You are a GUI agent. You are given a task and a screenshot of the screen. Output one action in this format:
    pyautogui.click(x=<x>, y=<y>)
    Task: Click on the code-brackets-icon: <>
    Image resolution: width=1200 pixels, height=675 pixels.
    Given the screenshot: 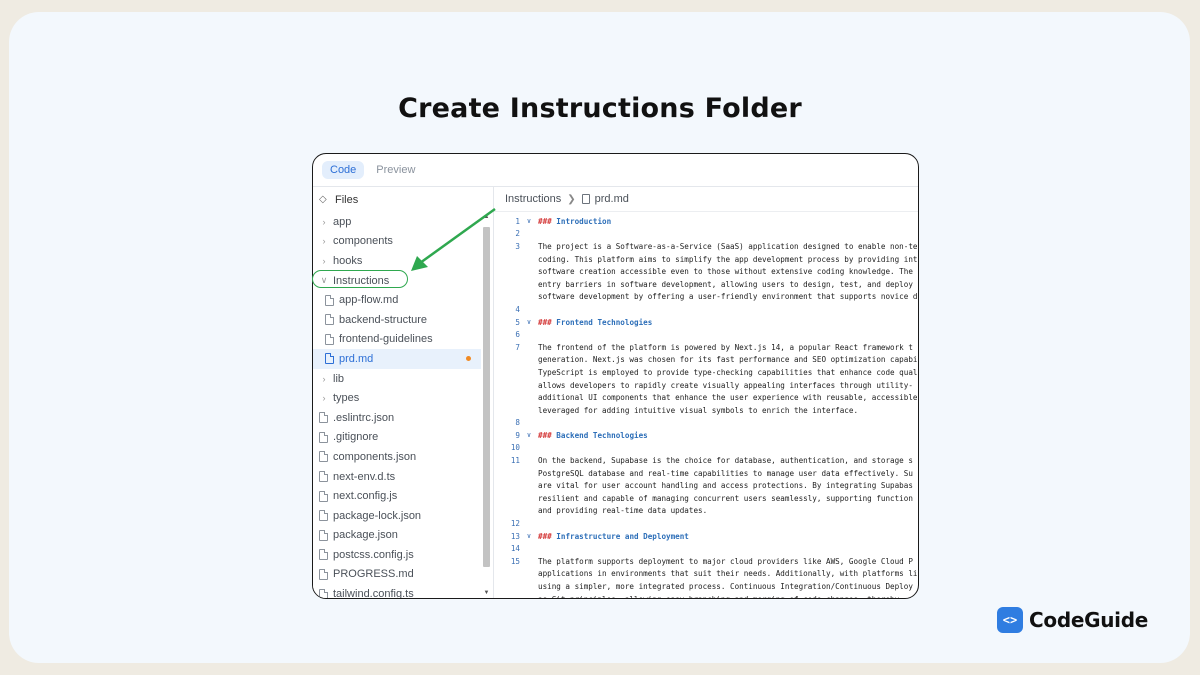 What is the action you would take?
    pyautogui.click(x=1010, y=620)
    